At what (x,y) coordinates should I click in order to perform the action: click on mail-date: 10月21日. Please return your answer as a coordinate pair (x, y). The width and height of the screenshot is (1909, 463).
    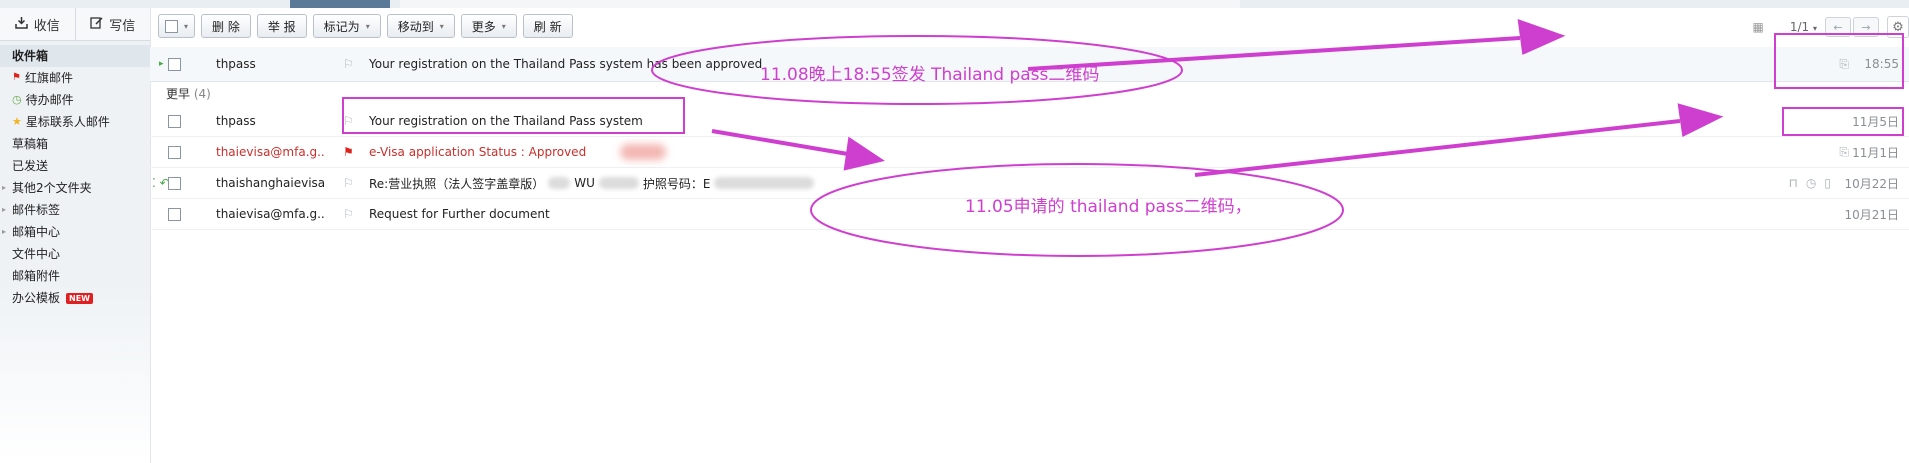
    Looking at the image, I should click on (1871, 214).